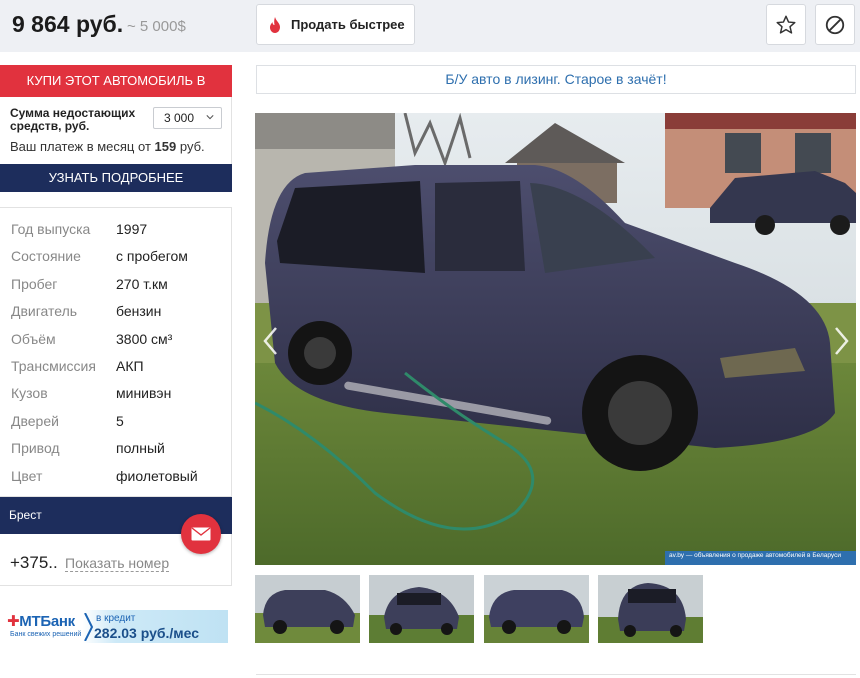 The image size is (860, 678). What do you see at coordinates (157, 476) in the screenshot?
I see `spec-value: фиолетовый` at bounding box center [157, 476].